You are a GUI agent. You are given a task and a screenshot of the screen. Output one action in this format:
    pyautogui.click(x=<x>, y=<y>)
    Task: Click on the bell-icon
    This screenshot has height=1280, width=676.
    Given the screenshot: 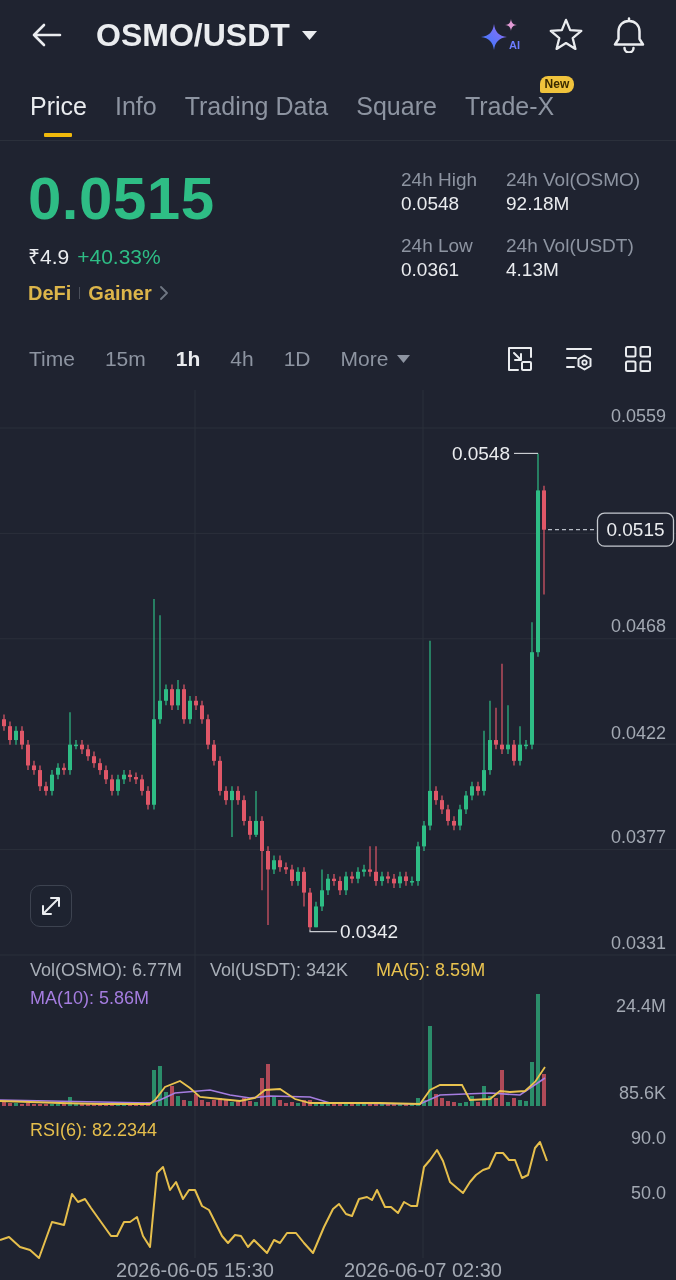 What is the action you would take?
    pyautogui.click(x=629, y=35)
    